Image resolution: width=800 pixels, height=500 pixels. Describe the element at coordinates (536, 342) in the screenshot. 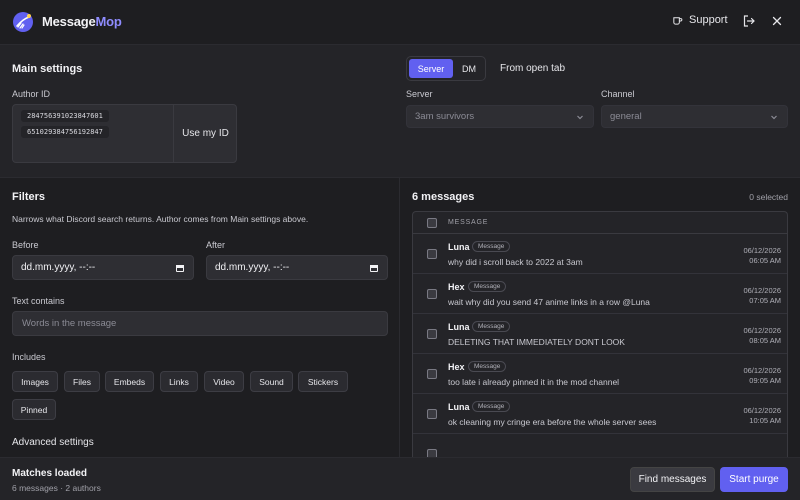

I see `message-text: DELETING THAT IMMEDIATELY DONT LOOK` at that location.